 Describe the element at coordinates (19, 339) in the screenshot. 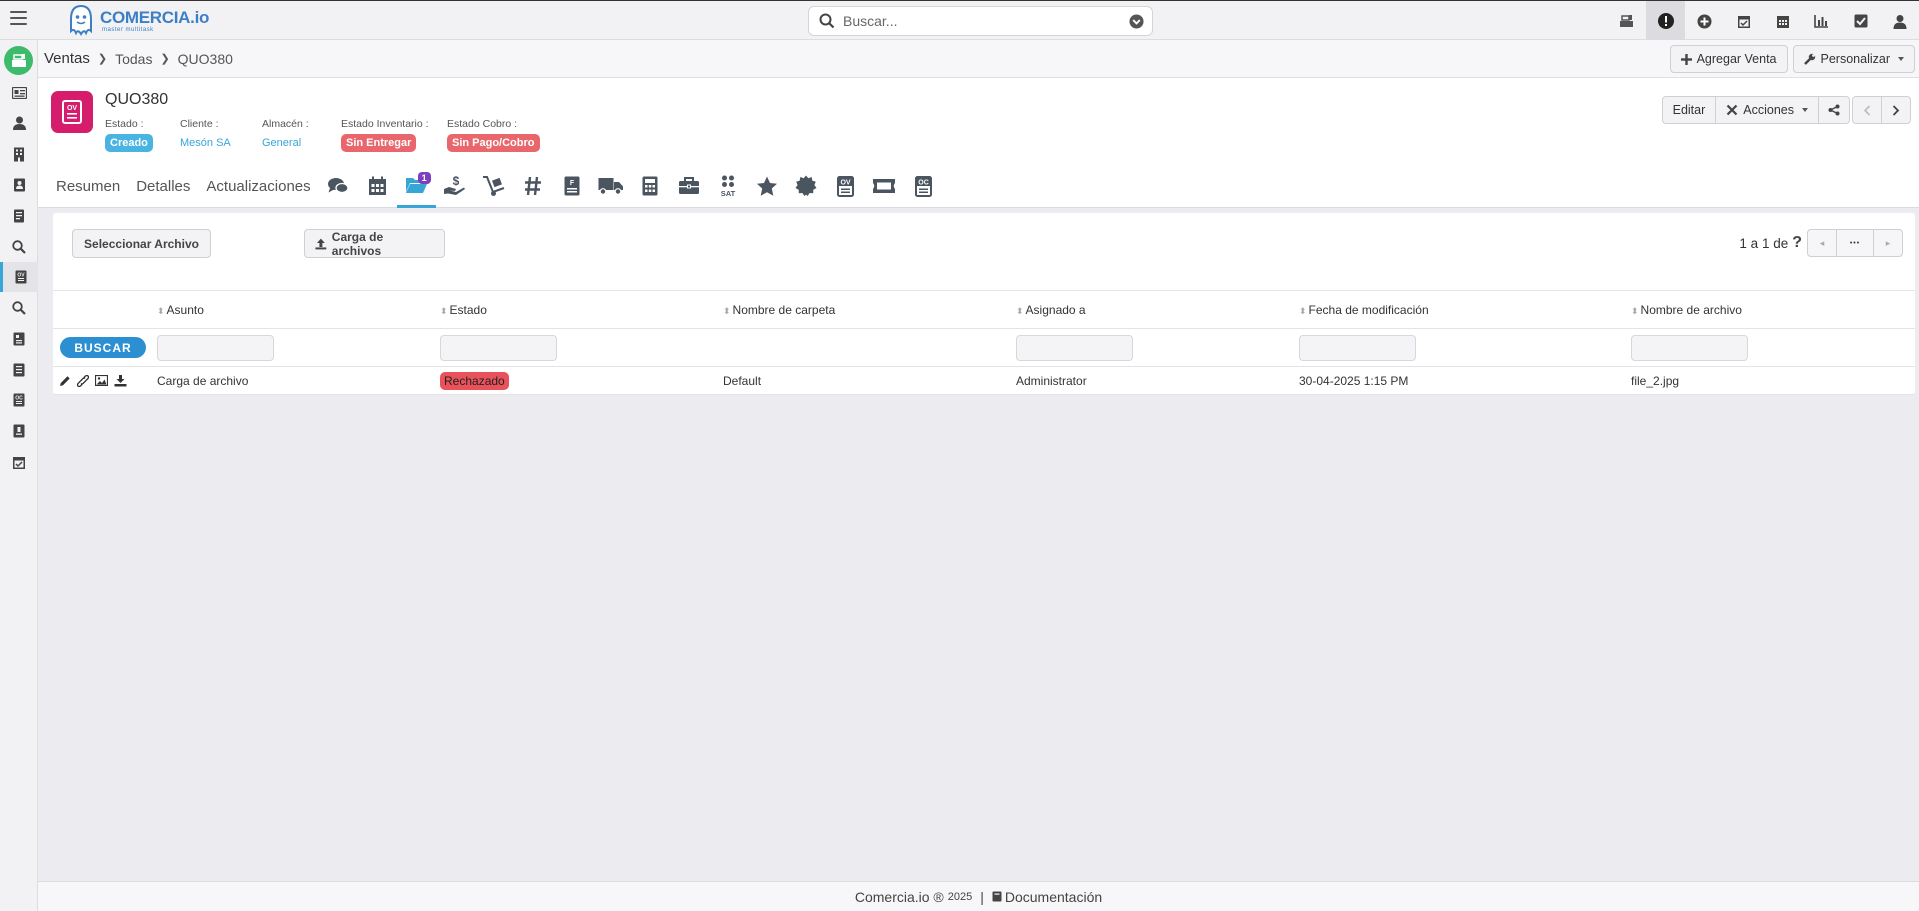

I see `sidebar-item-invoices` at that location.